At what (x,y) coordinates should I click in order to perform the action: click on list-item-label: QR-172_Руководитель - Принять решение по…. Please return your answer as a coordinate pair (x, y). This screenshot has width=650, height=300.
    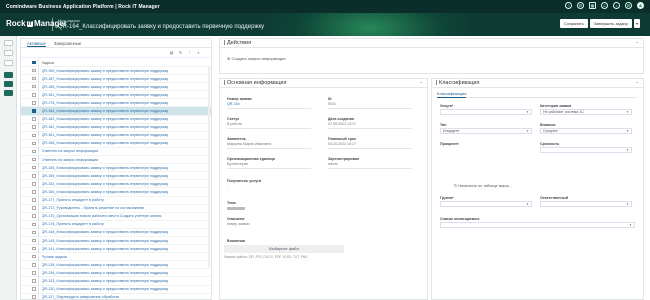
    Looking at the image, I should click on (93, 208).